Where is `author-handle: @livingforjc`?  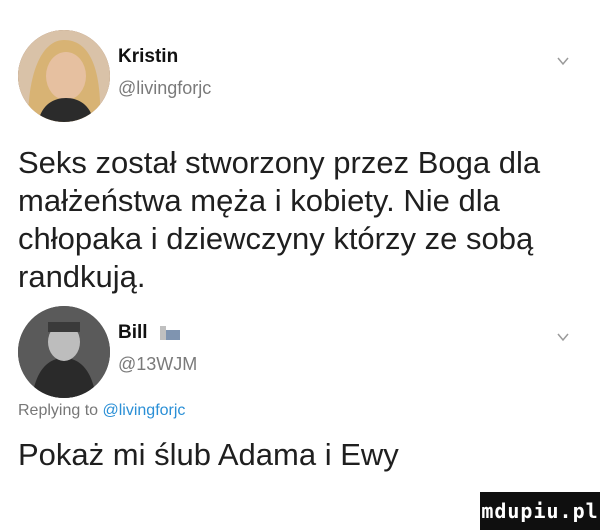 author-handle: @livingforjc is located at coordinates (164, 88).